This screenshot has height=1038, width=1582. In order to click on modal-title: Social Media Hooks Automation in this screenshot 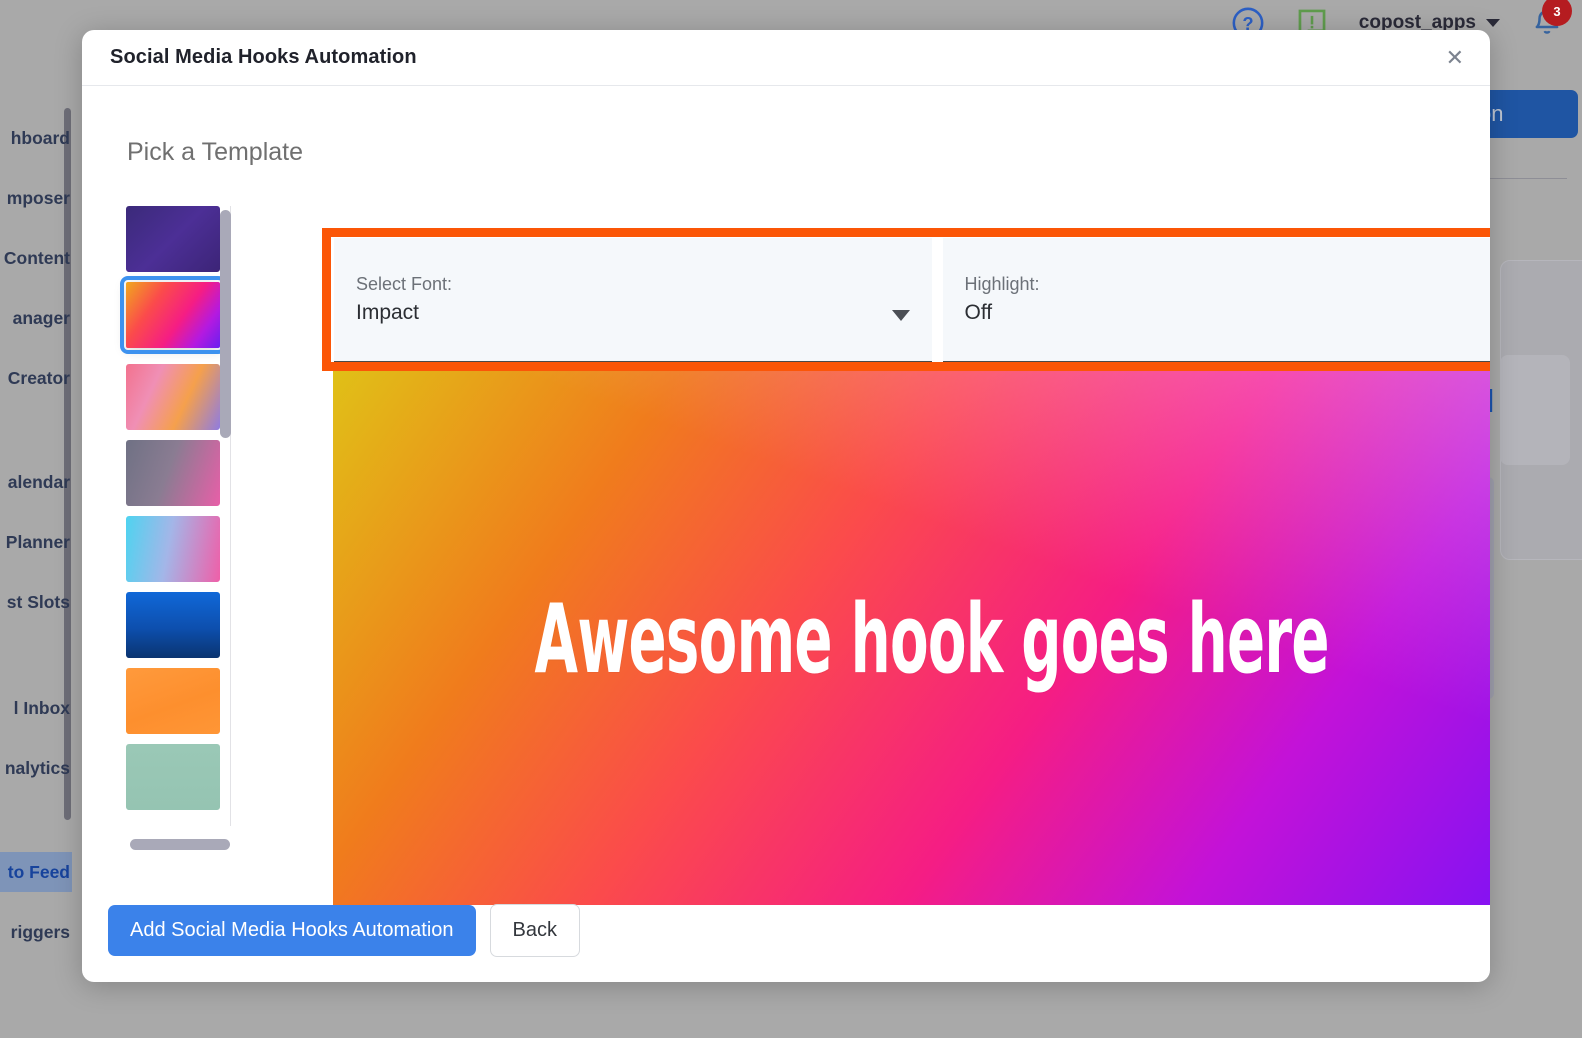, I will do `click(263, 57)`.